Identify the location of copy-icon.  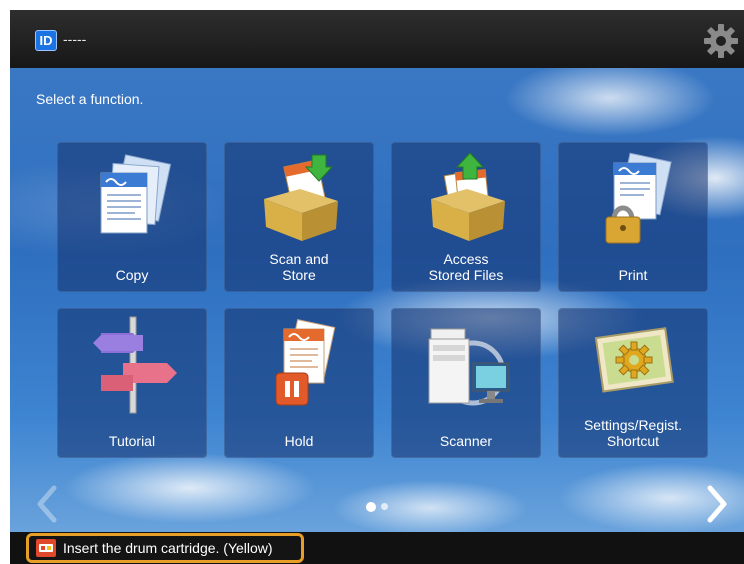
(136, 194).